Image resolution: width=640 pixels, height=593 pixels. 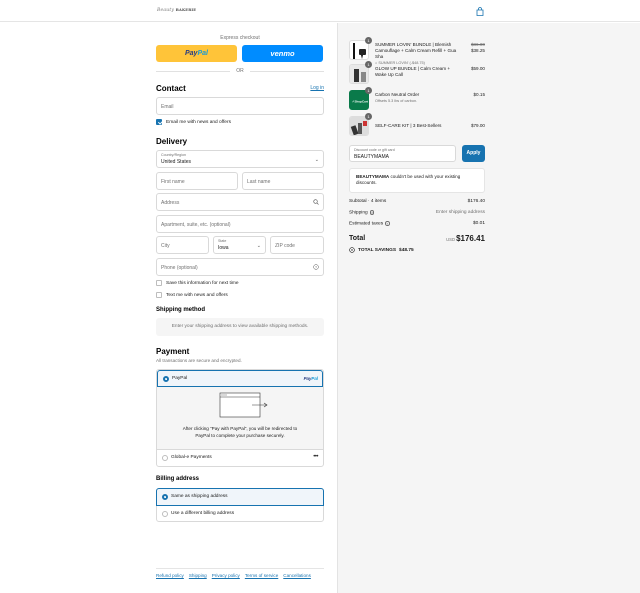 What do you see at coordinates (226, 575) in the screenshot?
I see `privacy-policy-link: Privacy policy` at bounding box center [226, 575].